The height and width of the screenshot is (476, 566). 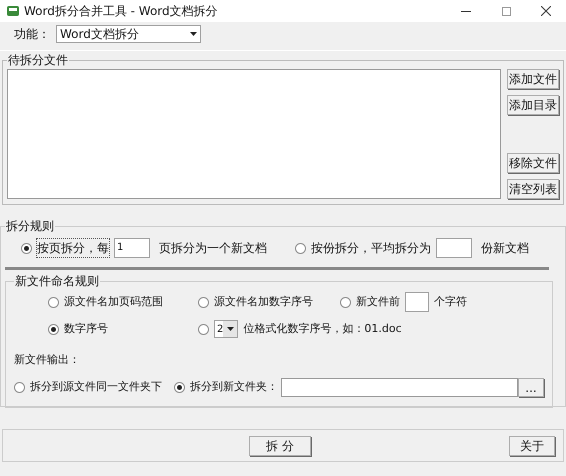 I want to click on group-title: 新文件命名规则, so click(x=57, y=281).